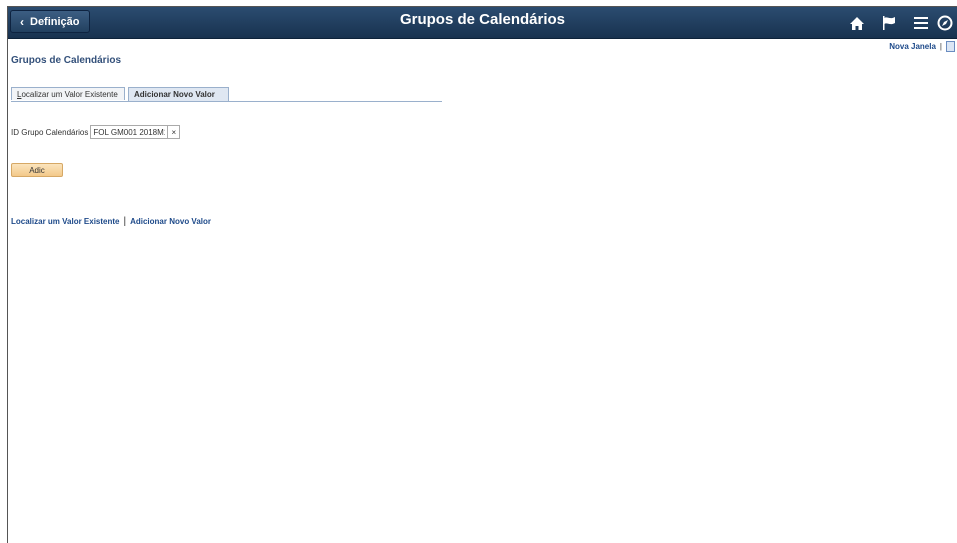  I want to click on link-find-existing: Localizar um Valor Existente, so click(65, 221).